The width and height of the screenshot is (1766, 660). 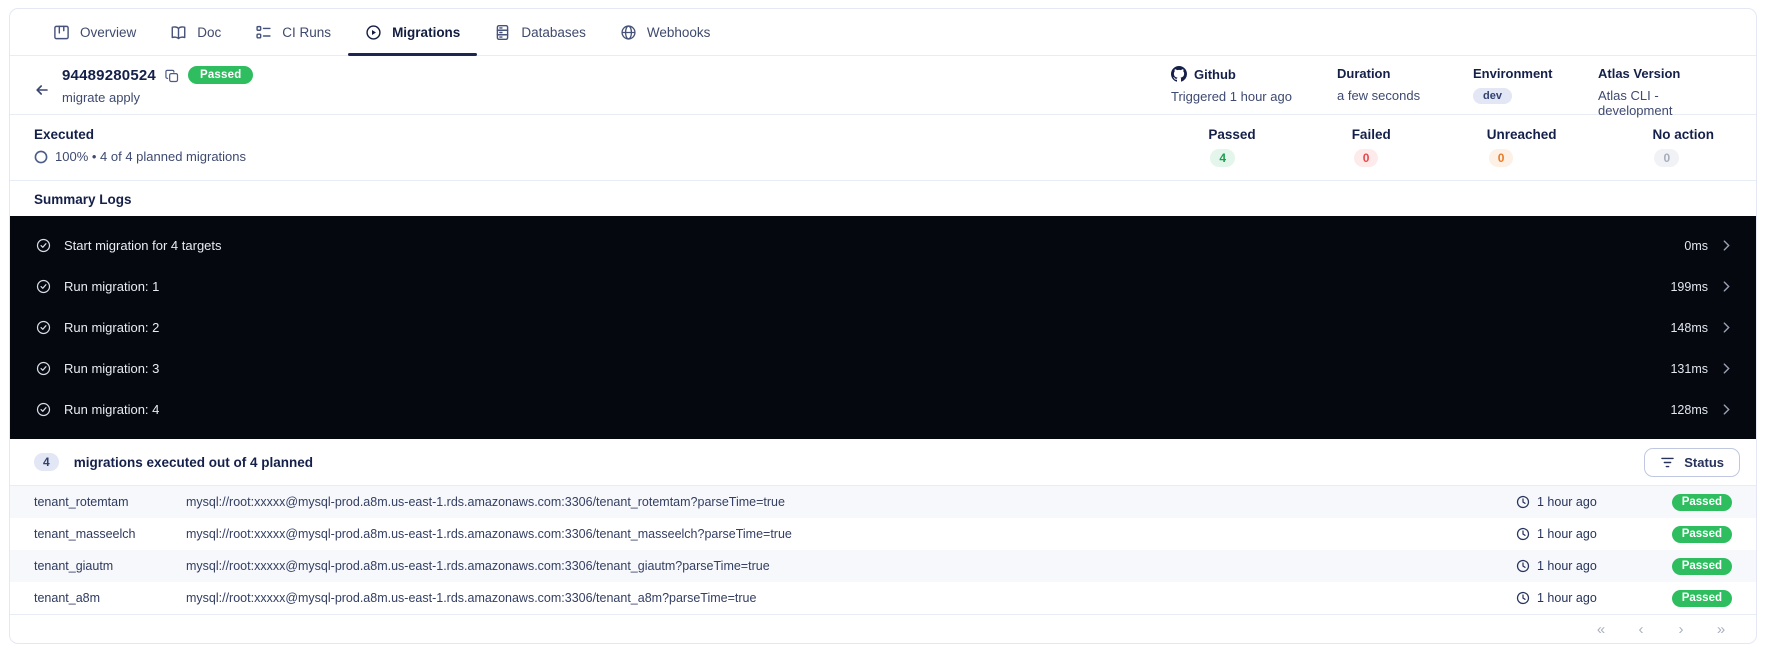 What do you see at coordinates (1689, 409) in the screenshot?
I see `log-duration: 128ms` at bounding box center [1689, 409].